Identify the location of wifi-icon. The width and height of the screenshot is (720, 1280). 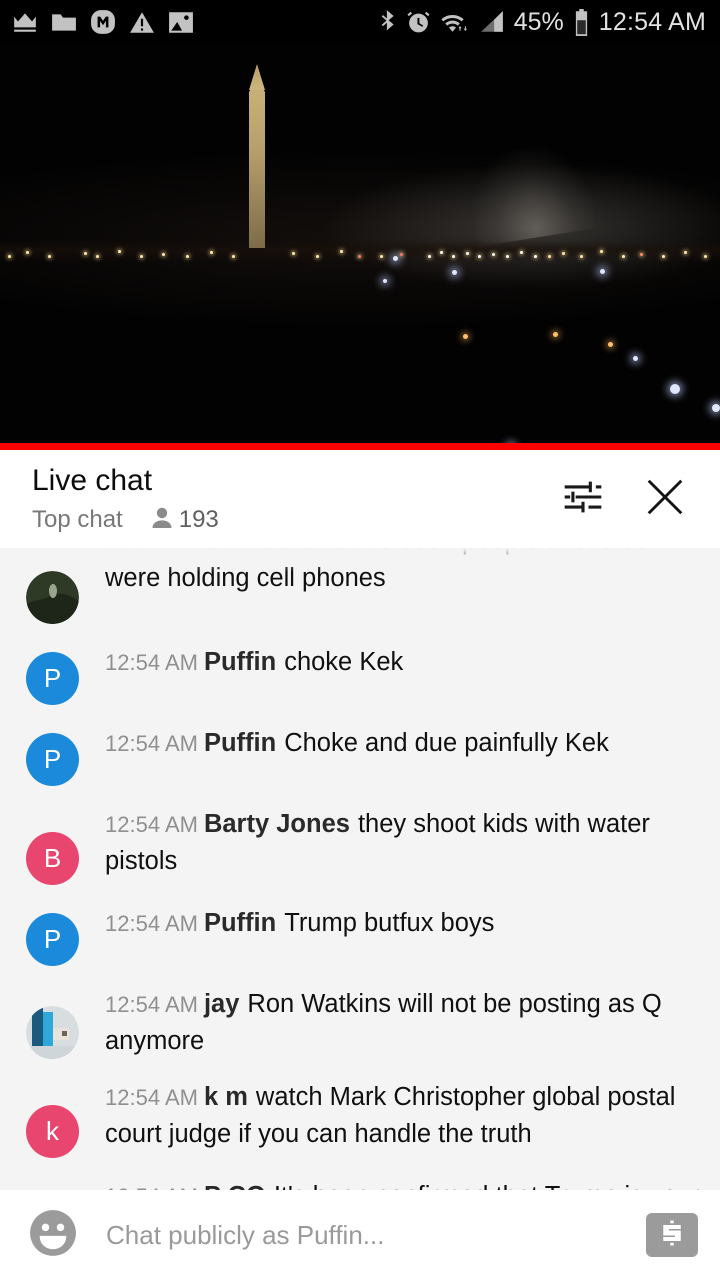
(455, 22).